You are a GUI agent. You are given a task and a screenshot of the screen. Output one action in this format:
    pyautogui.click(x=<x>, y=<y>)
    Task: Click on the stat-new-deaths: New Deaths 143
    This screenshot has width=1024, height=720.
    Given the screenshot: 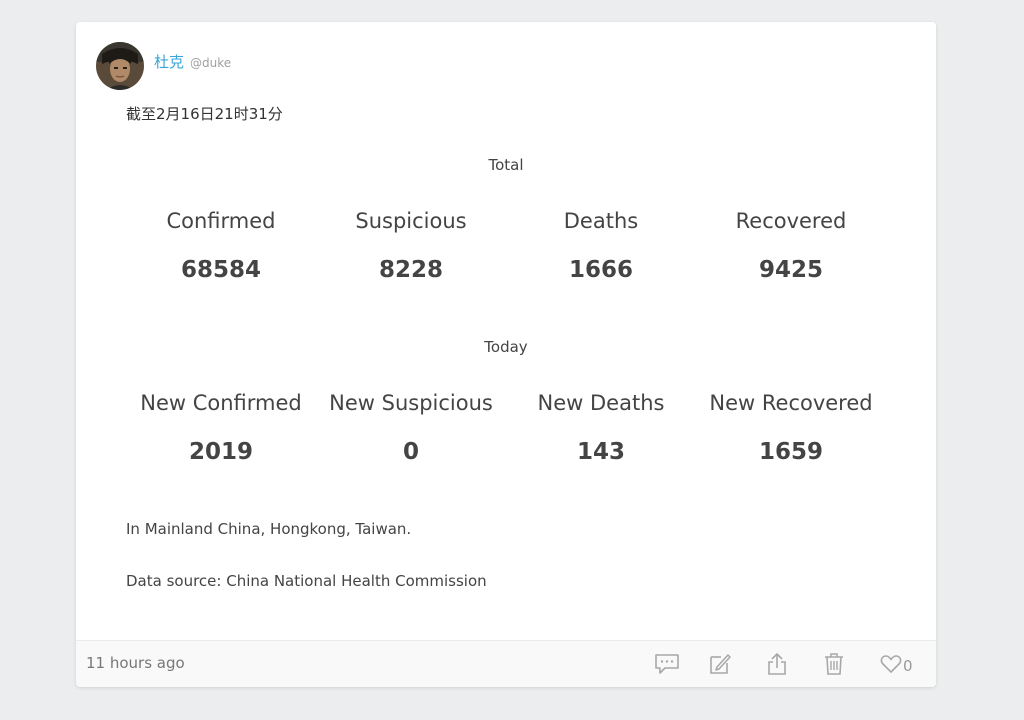 What is the action you would take?
    pyautogui.click(x=601, y=428)
    